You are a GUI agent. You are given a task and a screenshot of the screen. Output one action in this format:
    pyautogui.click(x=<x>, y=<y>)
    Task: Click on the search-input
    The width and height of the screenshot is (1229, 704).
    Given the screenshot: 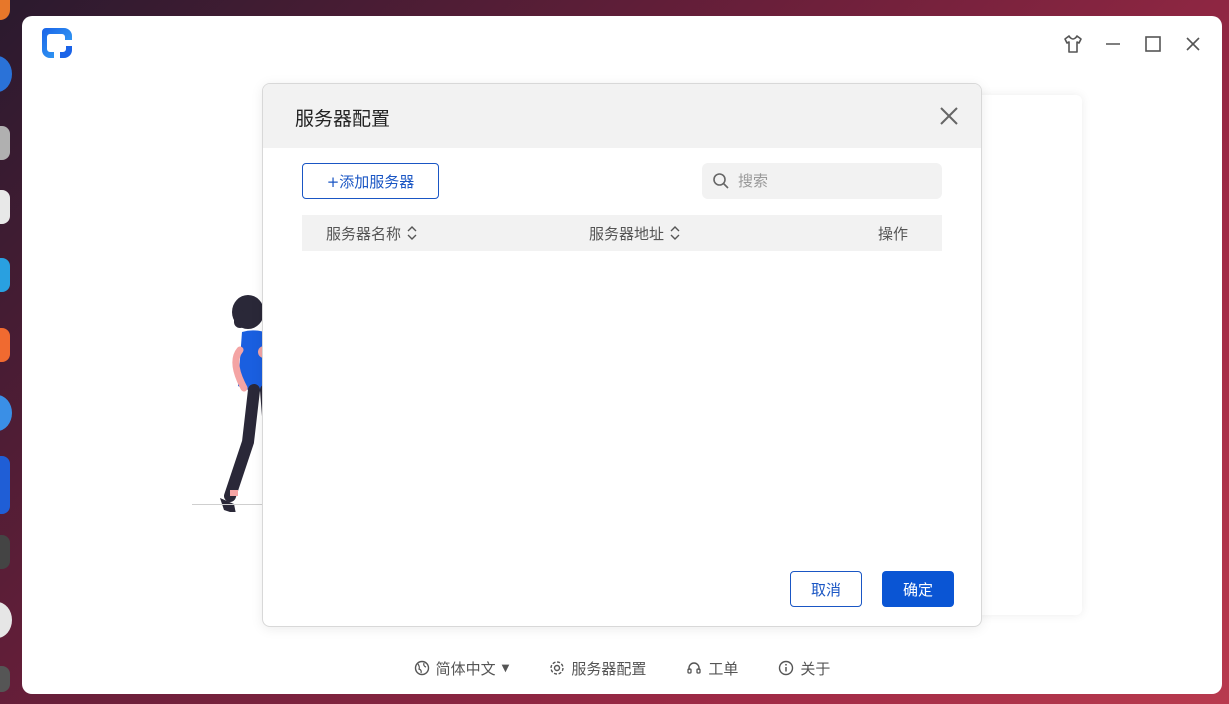 What is the action you would take?
    pyautogui.click(x=833, y=181)
    